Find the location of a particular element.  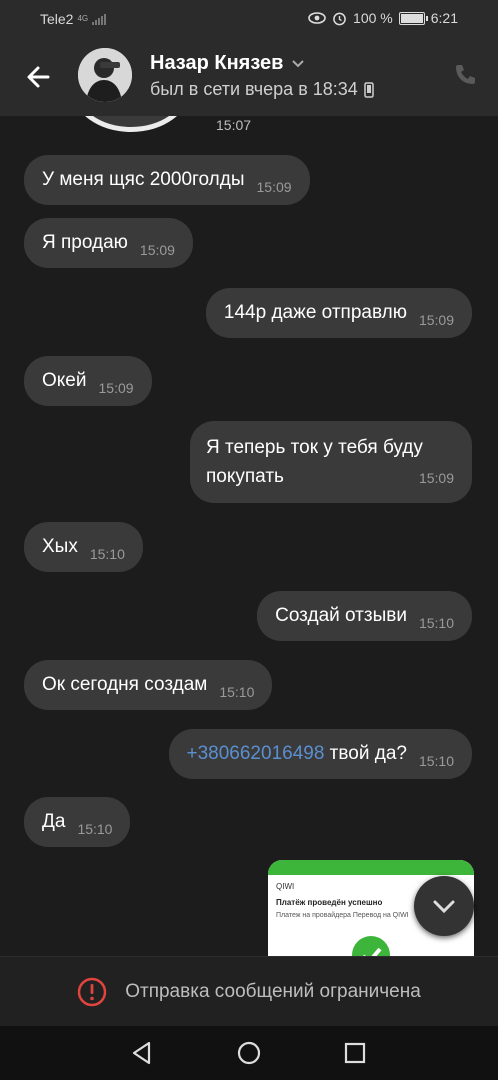

message-bubble-out: 144р даже отправлю 15:09 is located at coordinates (338, 313).